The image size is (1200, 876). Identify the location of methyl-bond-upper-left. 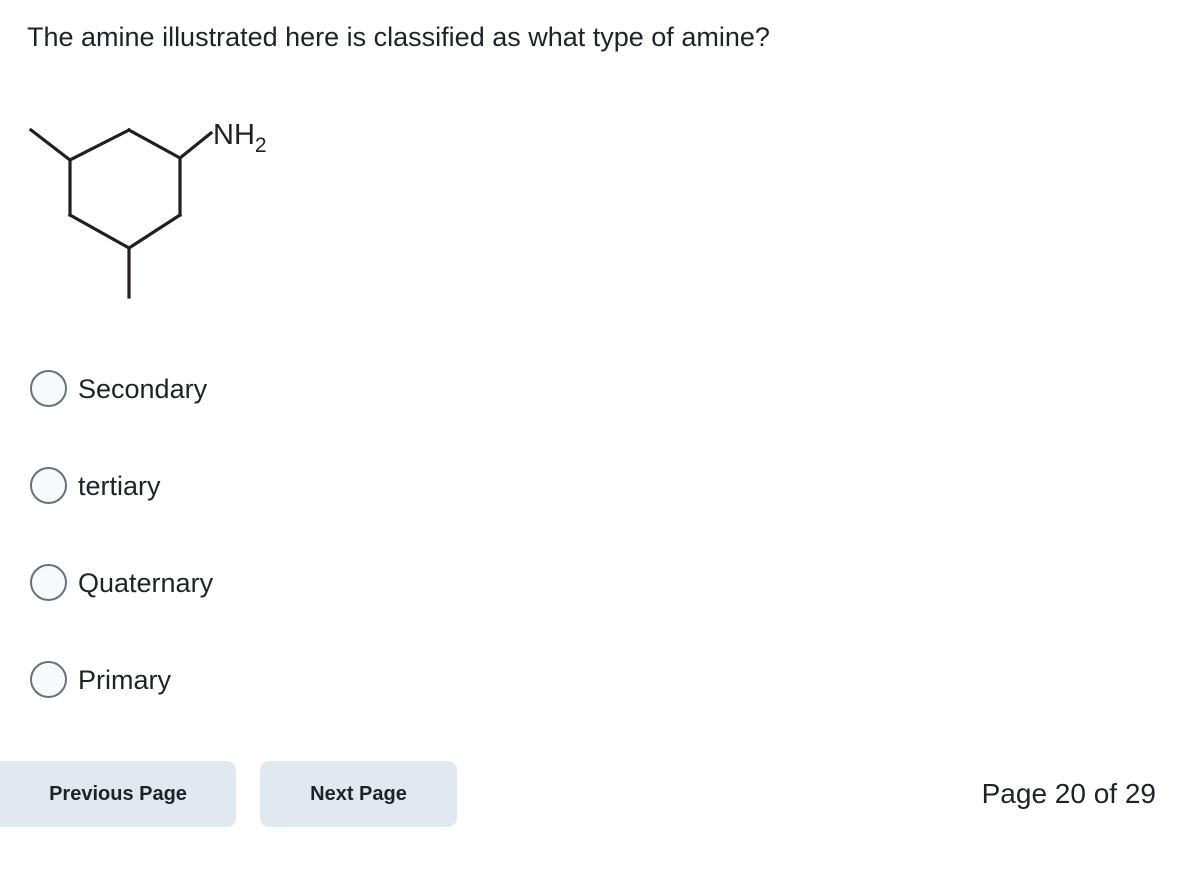
(50, 145).